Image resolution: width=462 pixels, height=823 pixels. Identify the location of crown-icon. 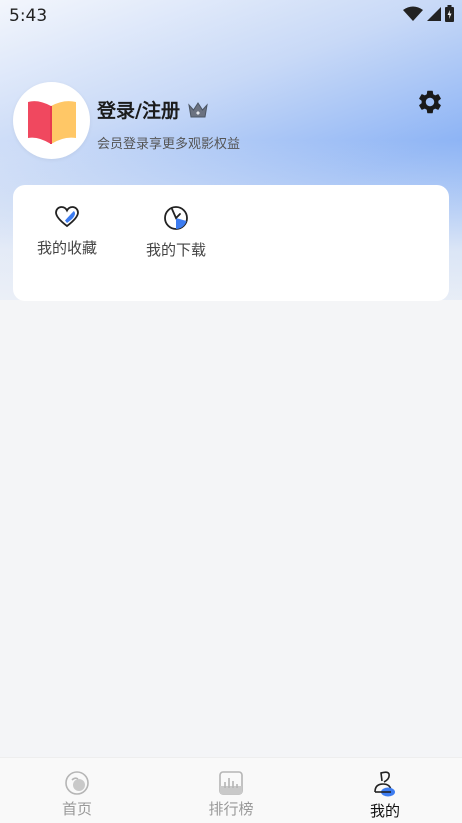
(198, 109).